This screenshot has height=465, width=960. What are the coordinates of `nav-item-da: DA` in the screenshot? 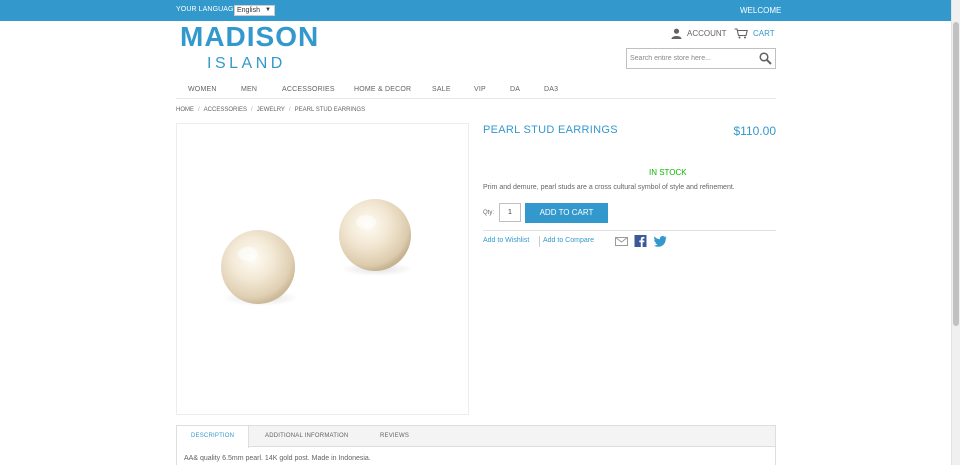 It's located at (515, 89).